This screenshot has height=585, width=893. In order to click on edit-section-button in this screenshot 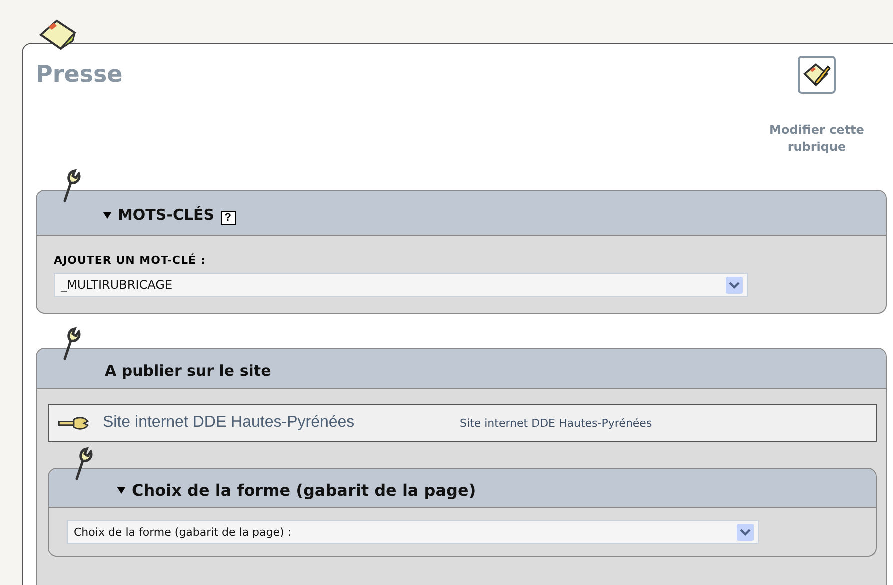, I will do `click(817, 75)`.